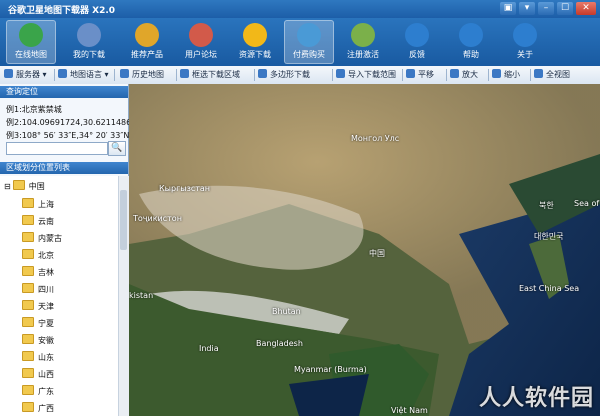 The image size is (600, 416). I want to click on tree-item-province: 广东, so click(38, 391).